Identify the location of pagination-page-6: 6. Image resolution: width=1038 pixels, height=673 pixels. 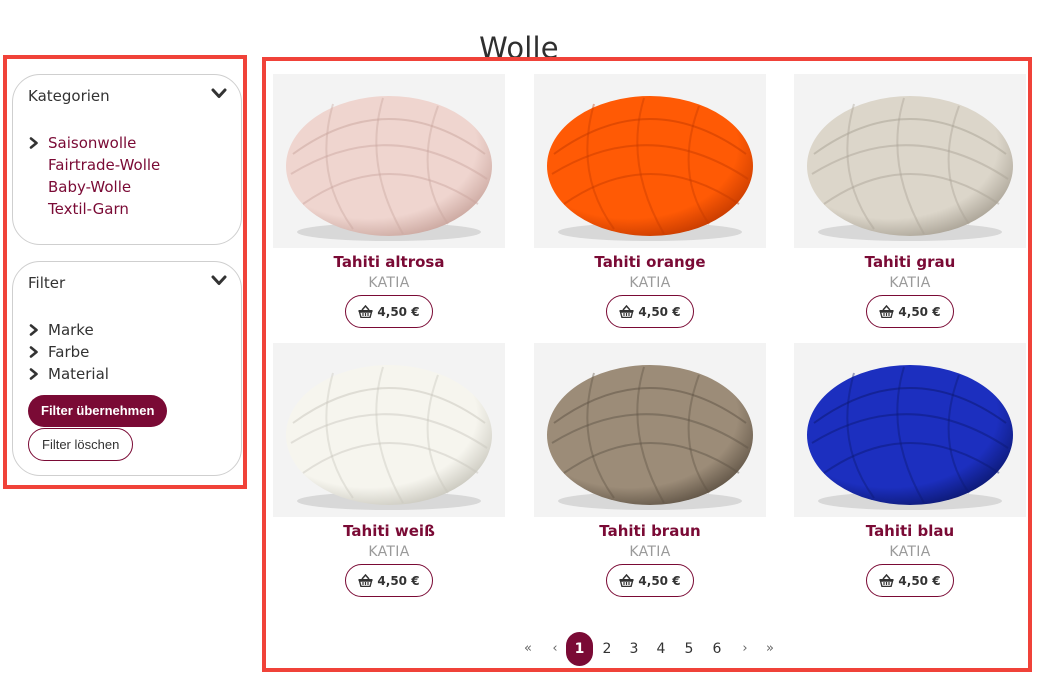
(717, 649).